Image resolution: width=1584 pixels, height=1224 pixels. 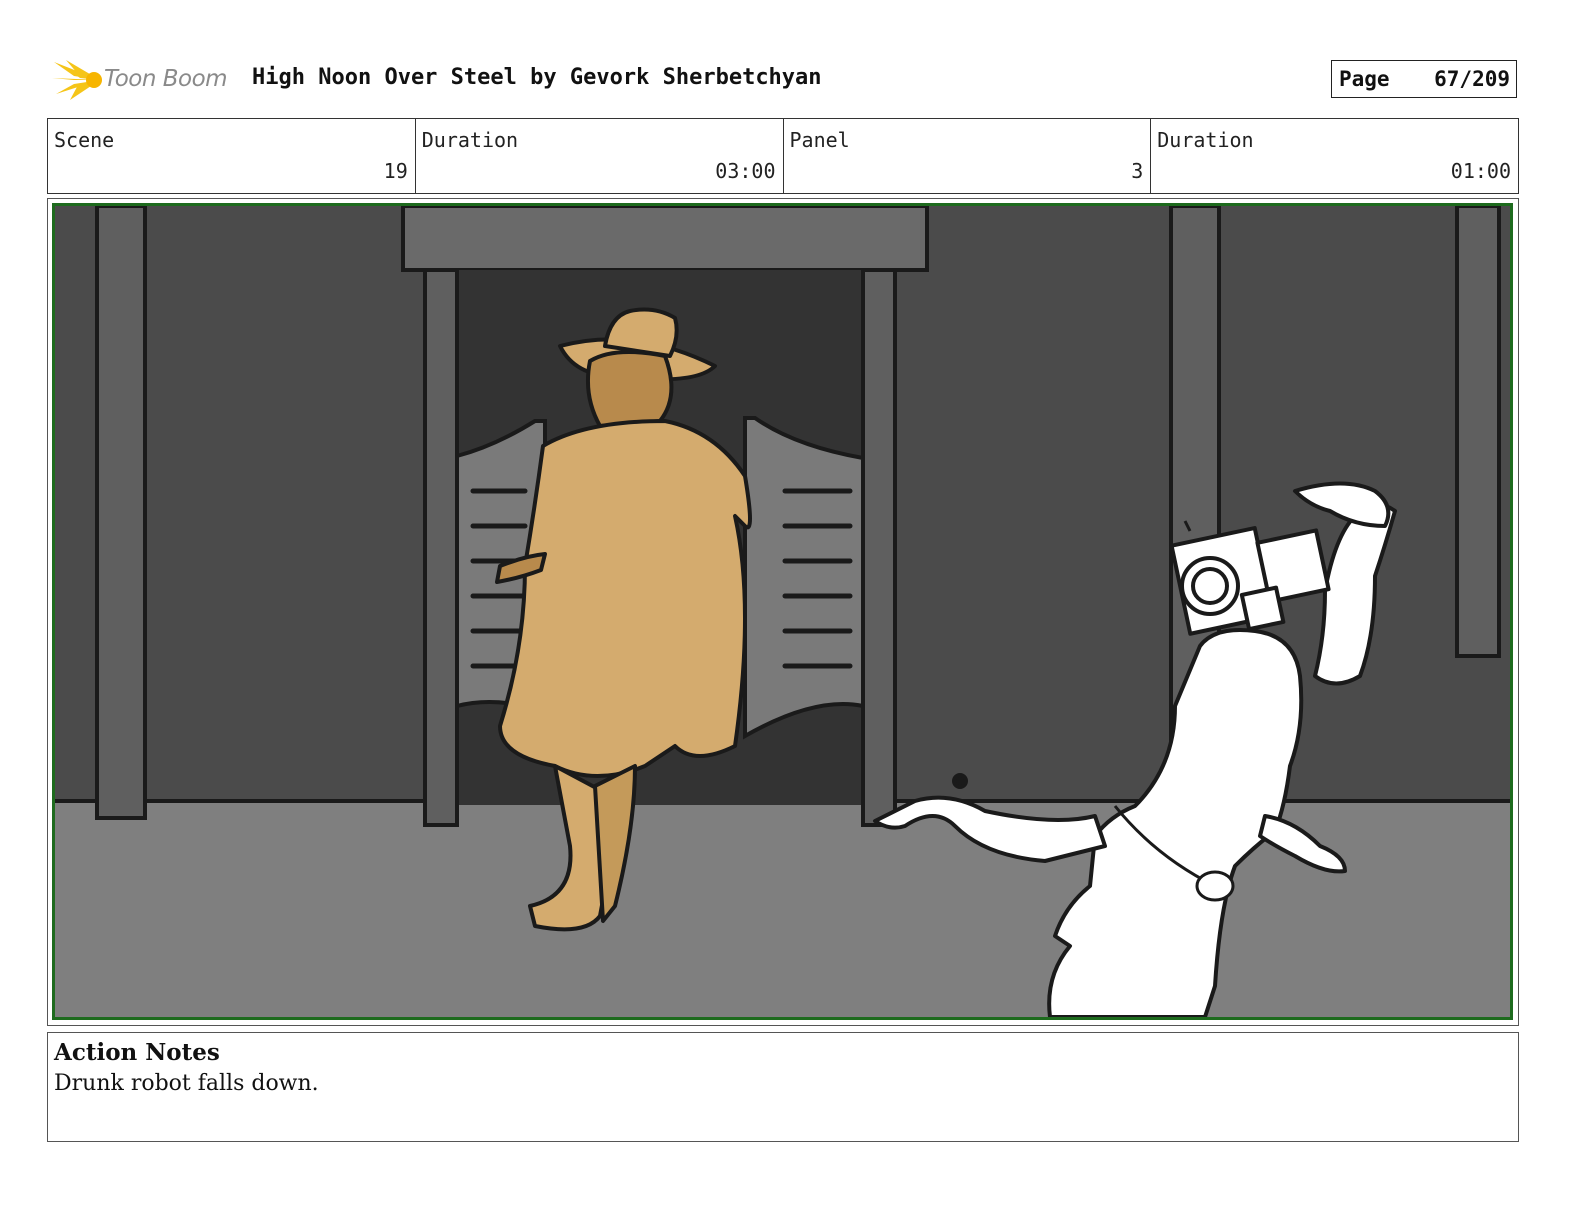 I want to click on door-lintel, so click(x=665, y=239).